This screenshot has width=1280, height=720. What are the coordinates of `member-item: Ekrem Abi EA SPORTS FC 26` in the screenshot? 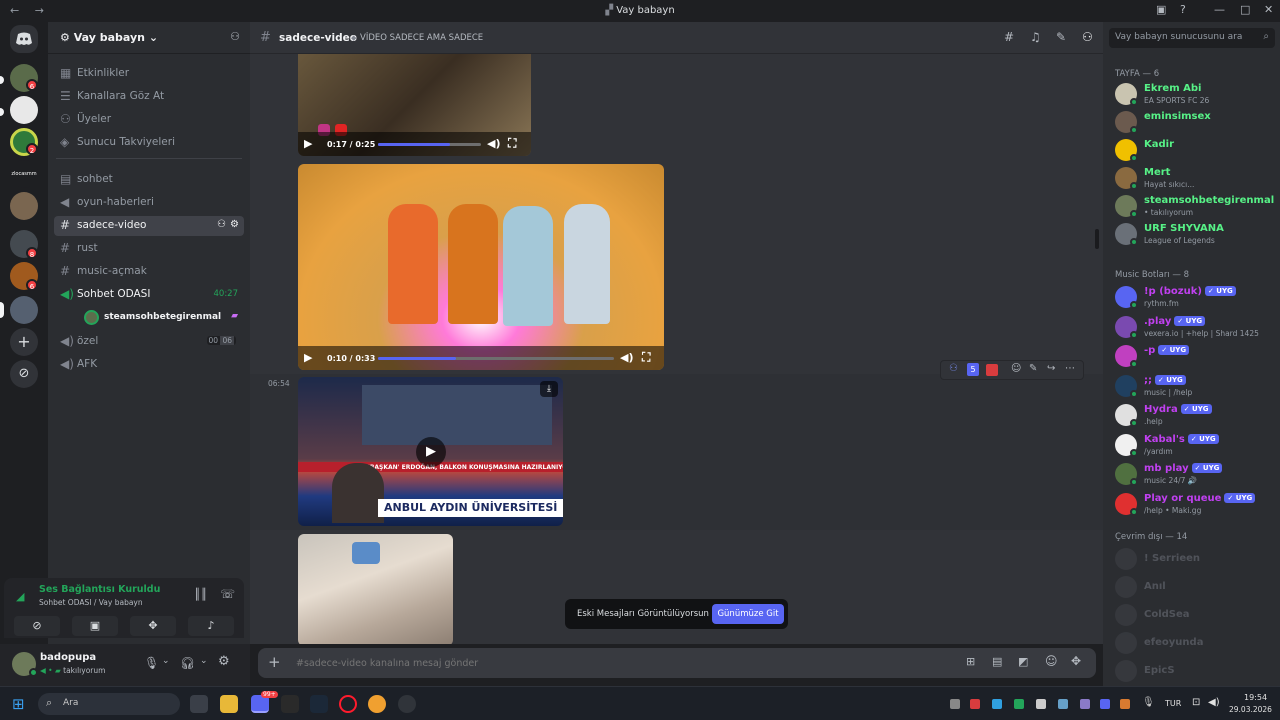 It's located at (1193, 95).